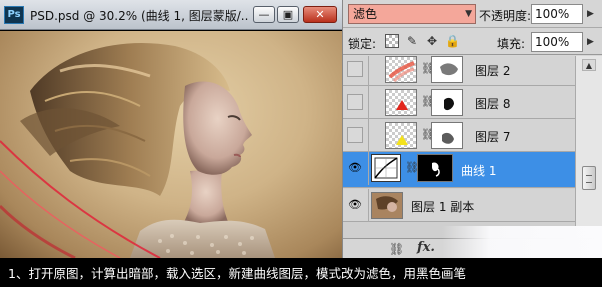 This screenshot has height=287, width=602. I want to click on lock-transparent-pixels-icon, so click(392, 41).